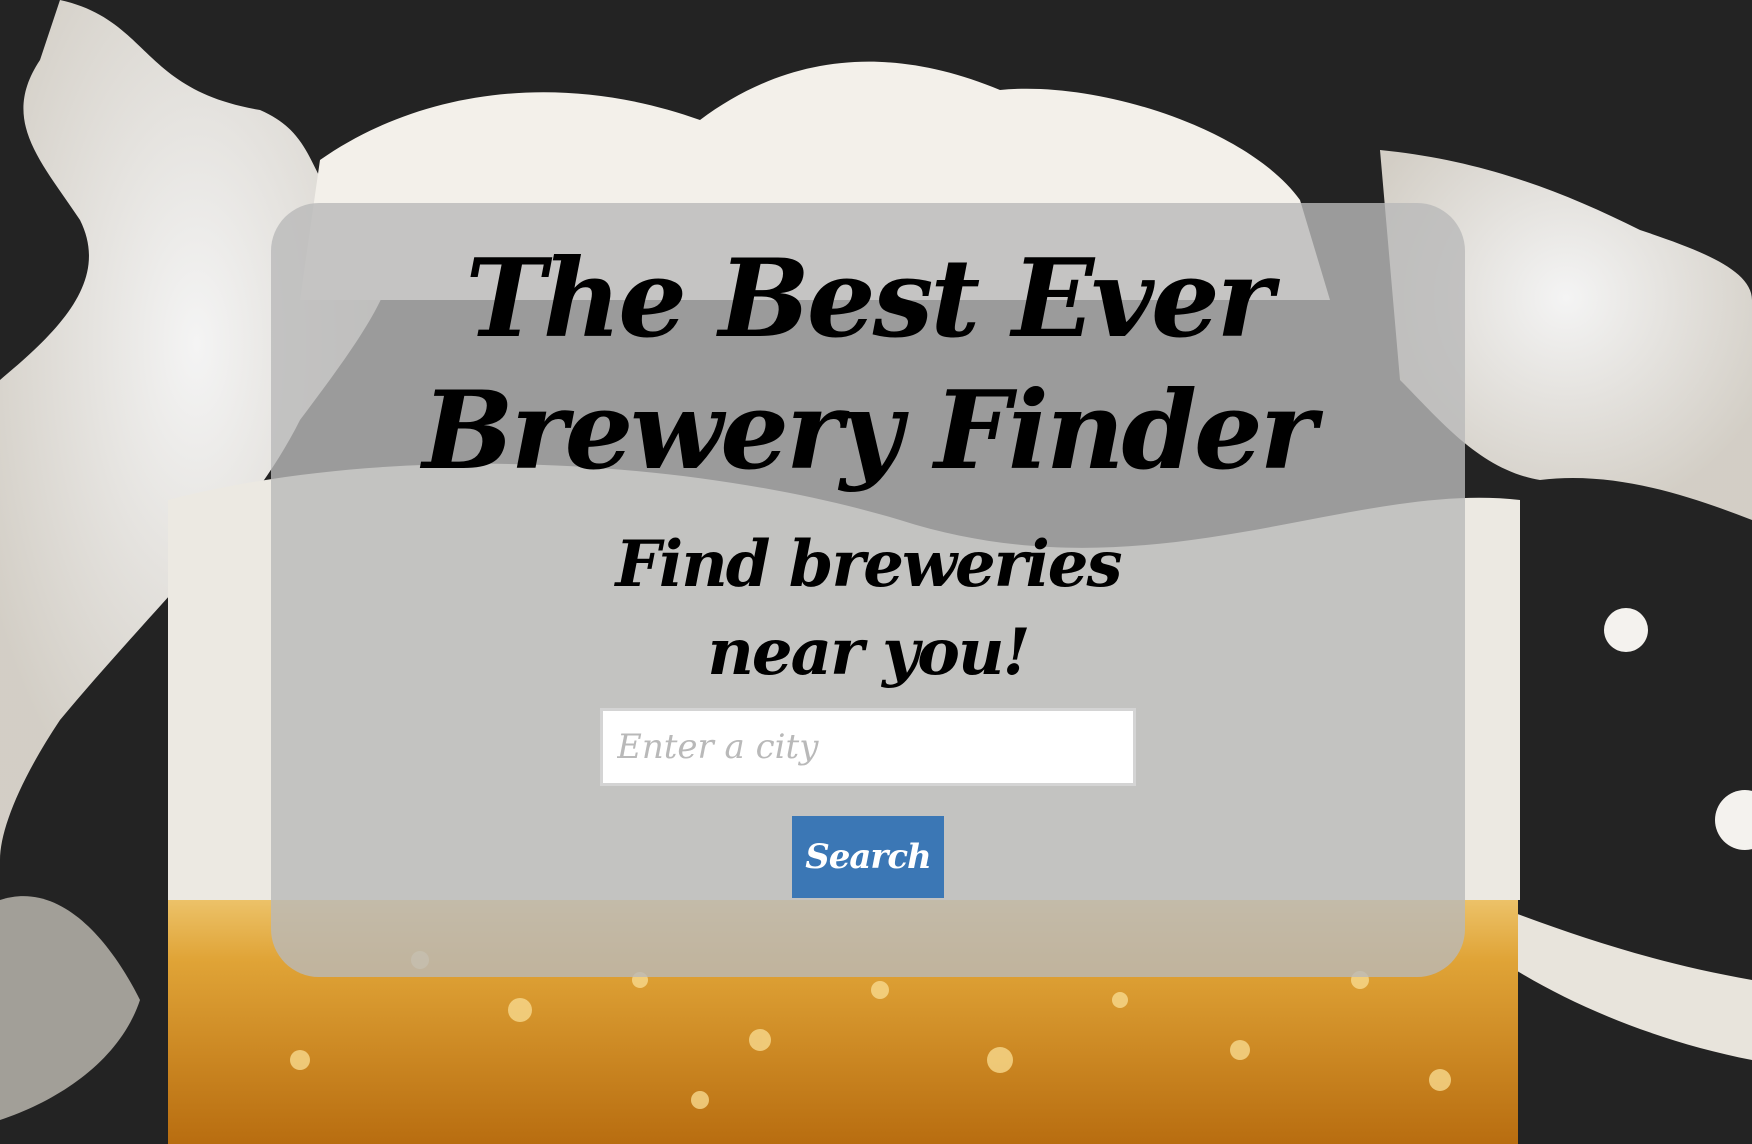 The height and width of the screenshot is (1144, 1752). I want to click on page-subtitle: Find breweries near you!, so click(868, 608).